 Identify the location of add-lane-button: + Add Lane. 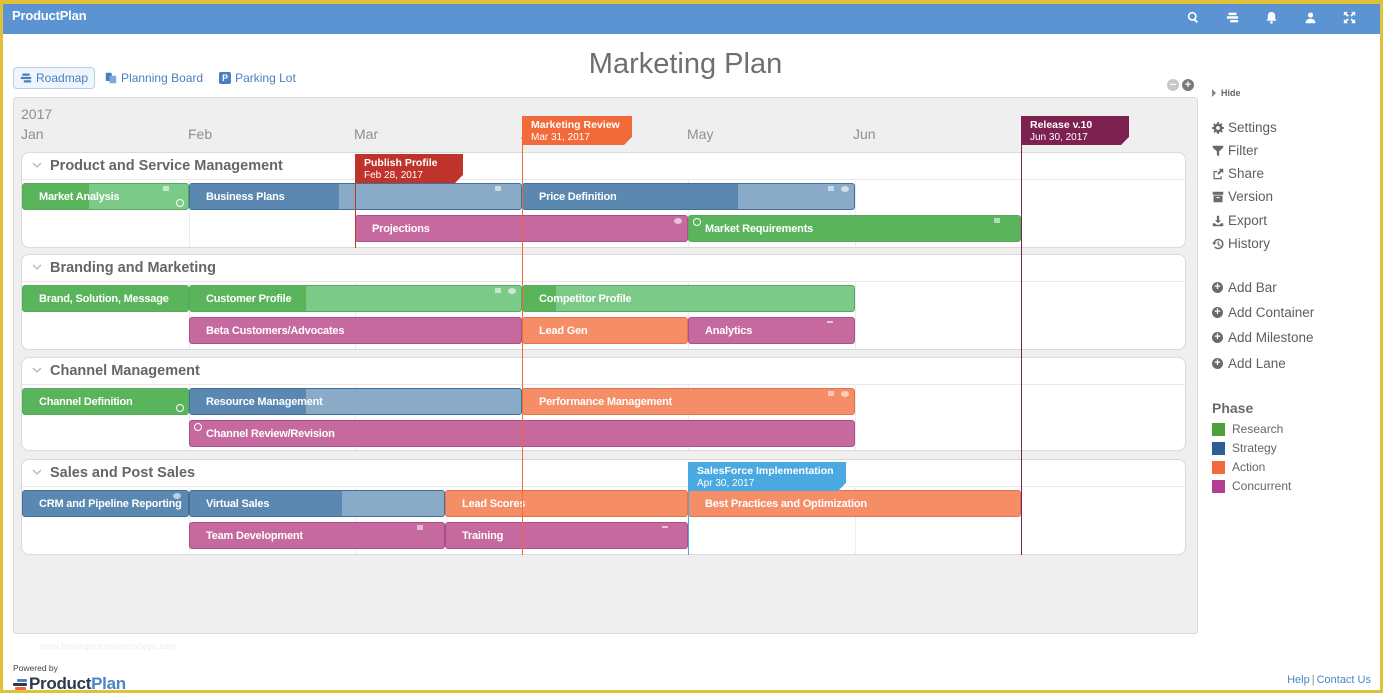
(1249, 363).